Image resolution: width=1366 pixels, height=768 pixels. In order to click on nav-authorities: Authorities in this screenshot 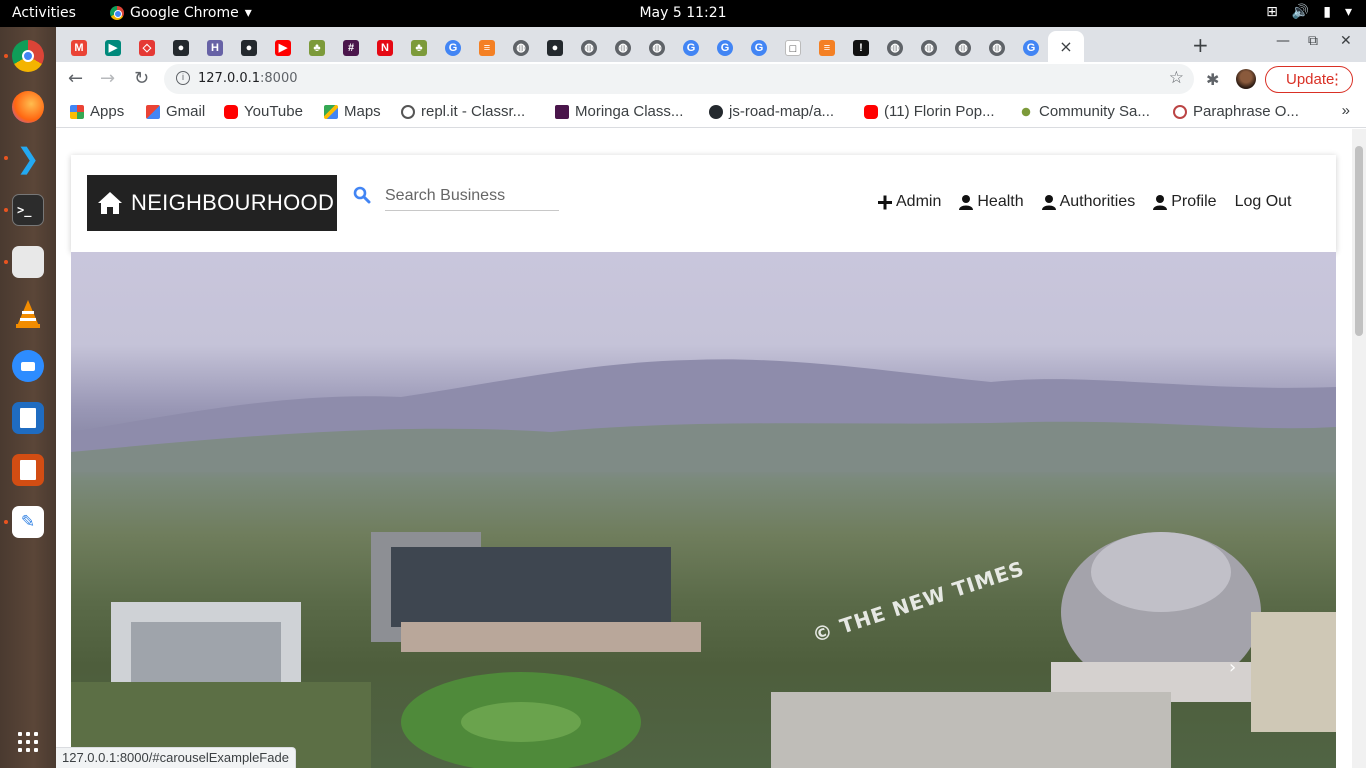, I will do `click(1088, 202)`.